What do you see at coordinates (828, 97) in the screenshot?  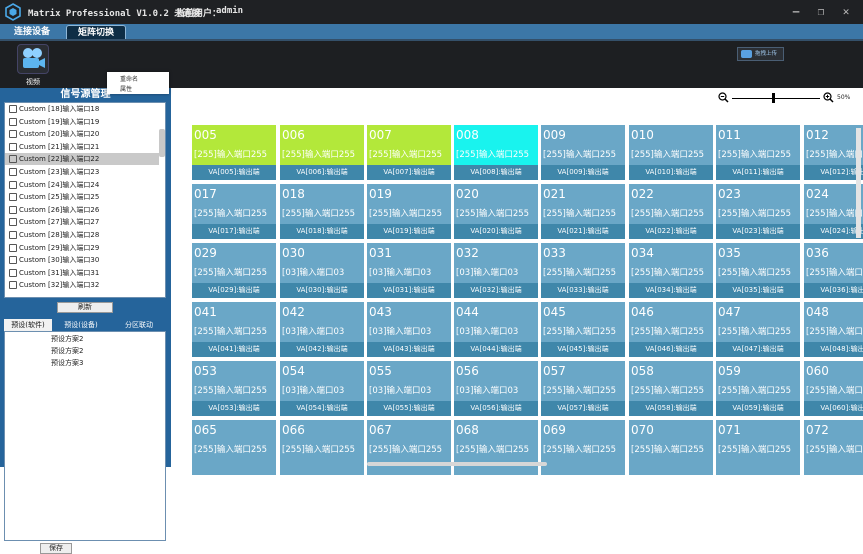 I see `zoom-in-icon` at bounding box center [828, 97].